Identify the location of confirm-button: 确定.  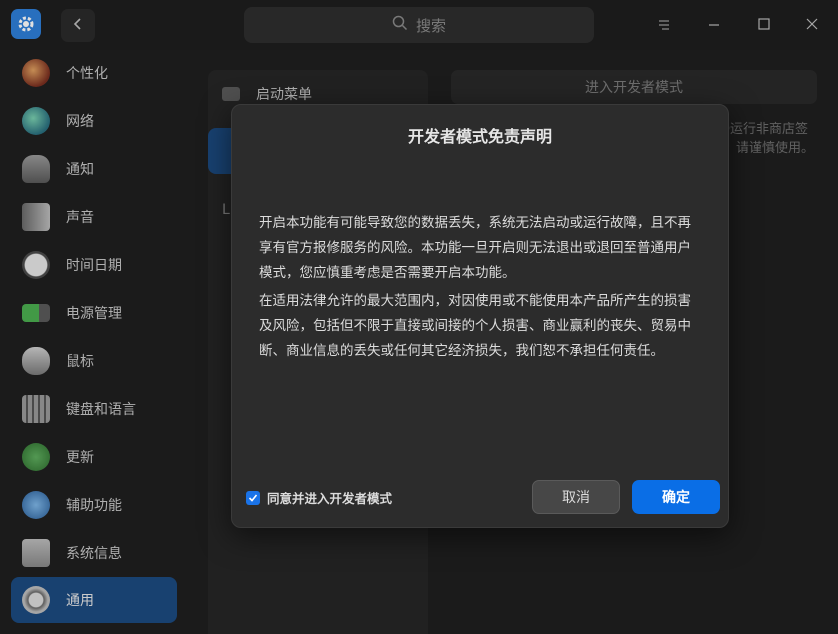
(676, 497).